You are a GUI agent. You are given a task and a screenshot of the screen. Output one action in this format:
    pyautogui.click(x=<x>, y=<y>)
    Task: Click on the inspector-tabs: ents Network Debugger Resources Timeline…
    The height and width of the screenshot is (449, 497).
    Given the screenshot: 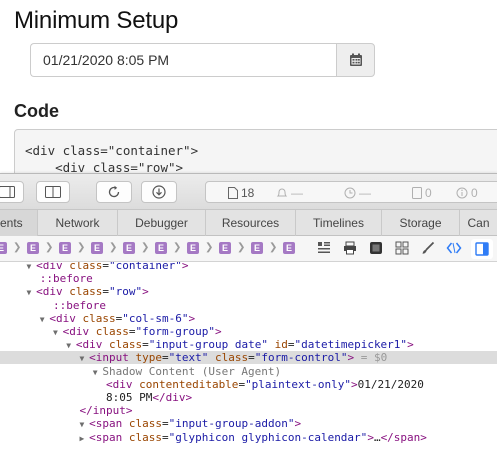 What is the action you would take?
    pyautogui.click(x=248, y=223)
    